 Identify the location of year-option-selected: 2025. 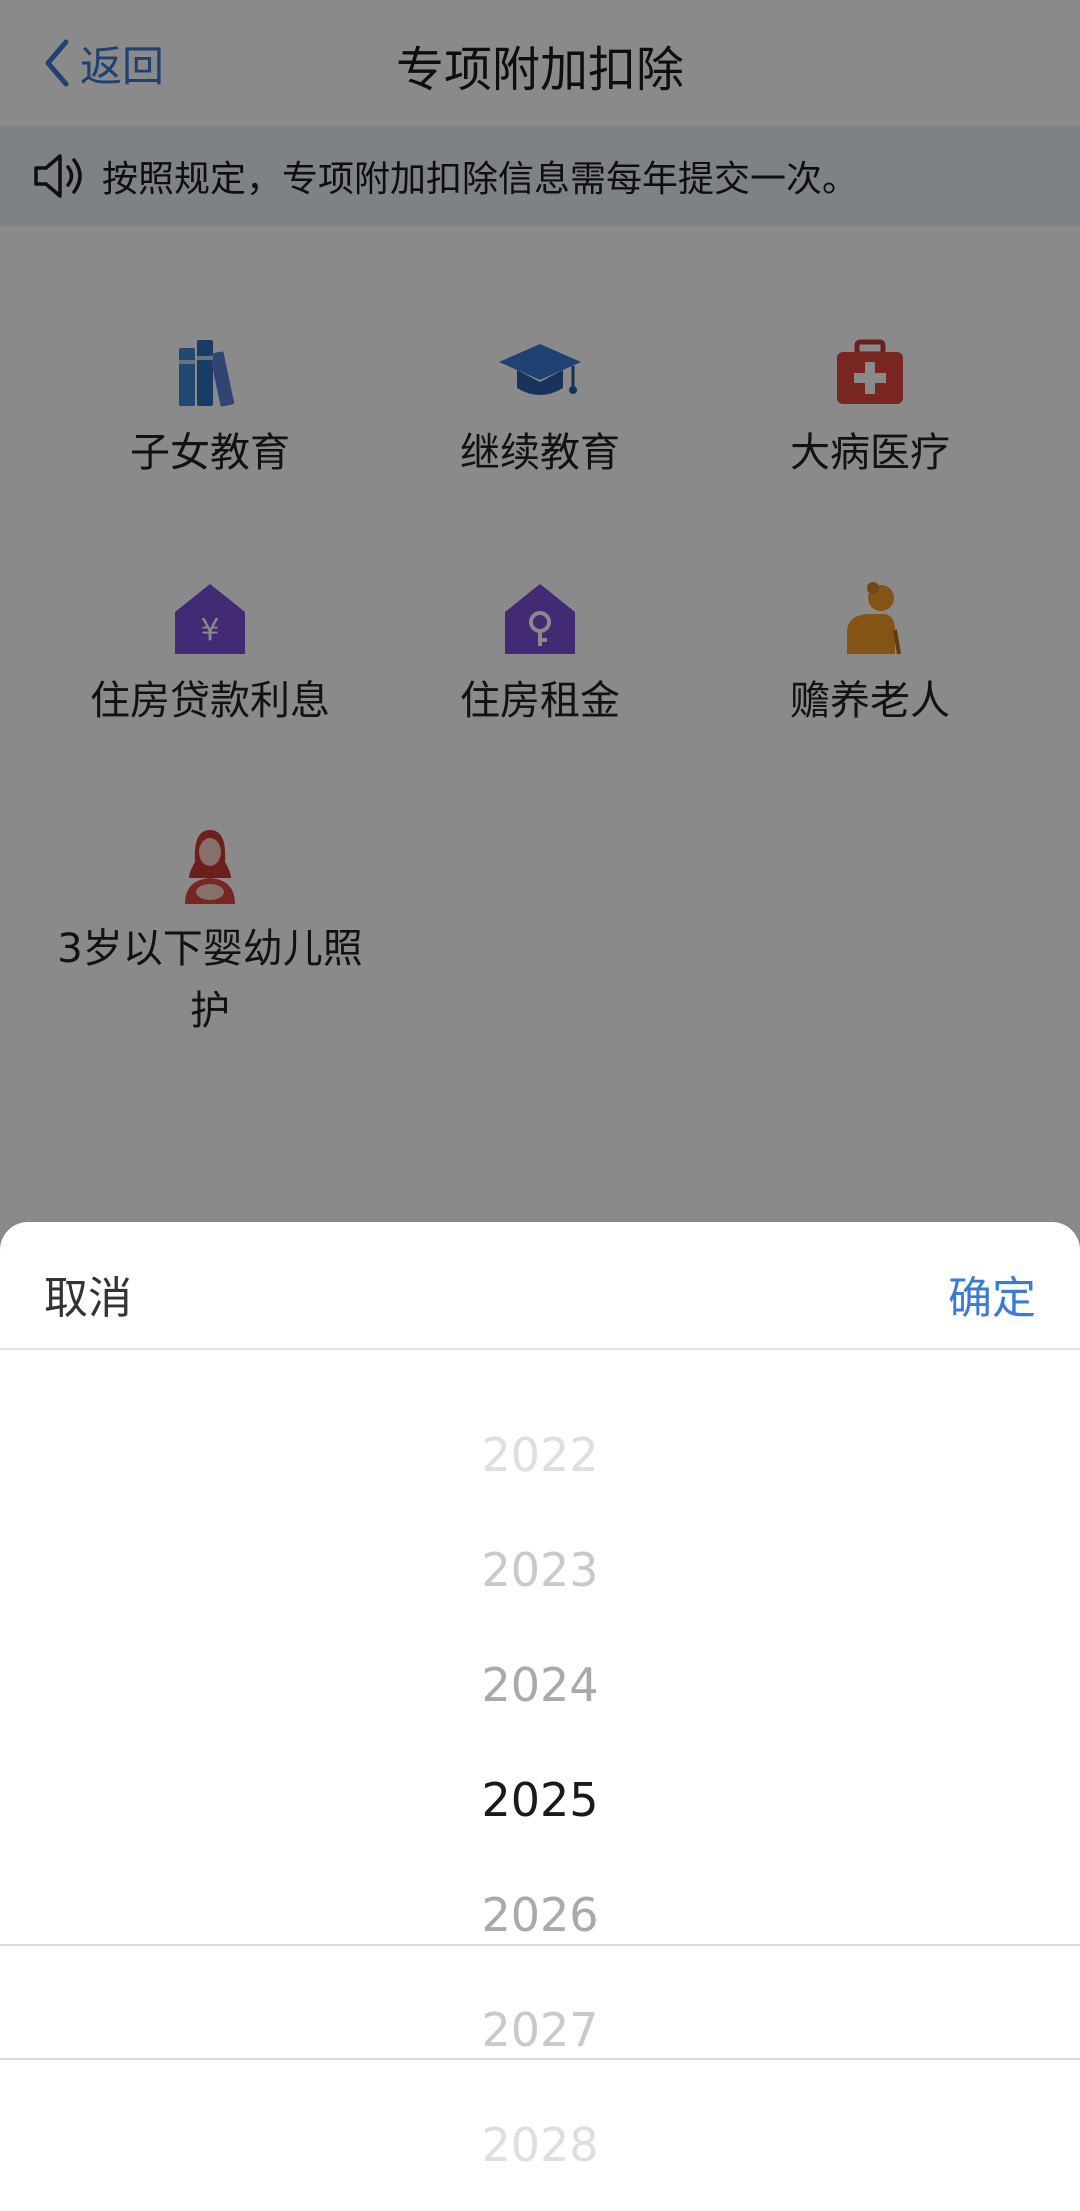
(540, 1800).